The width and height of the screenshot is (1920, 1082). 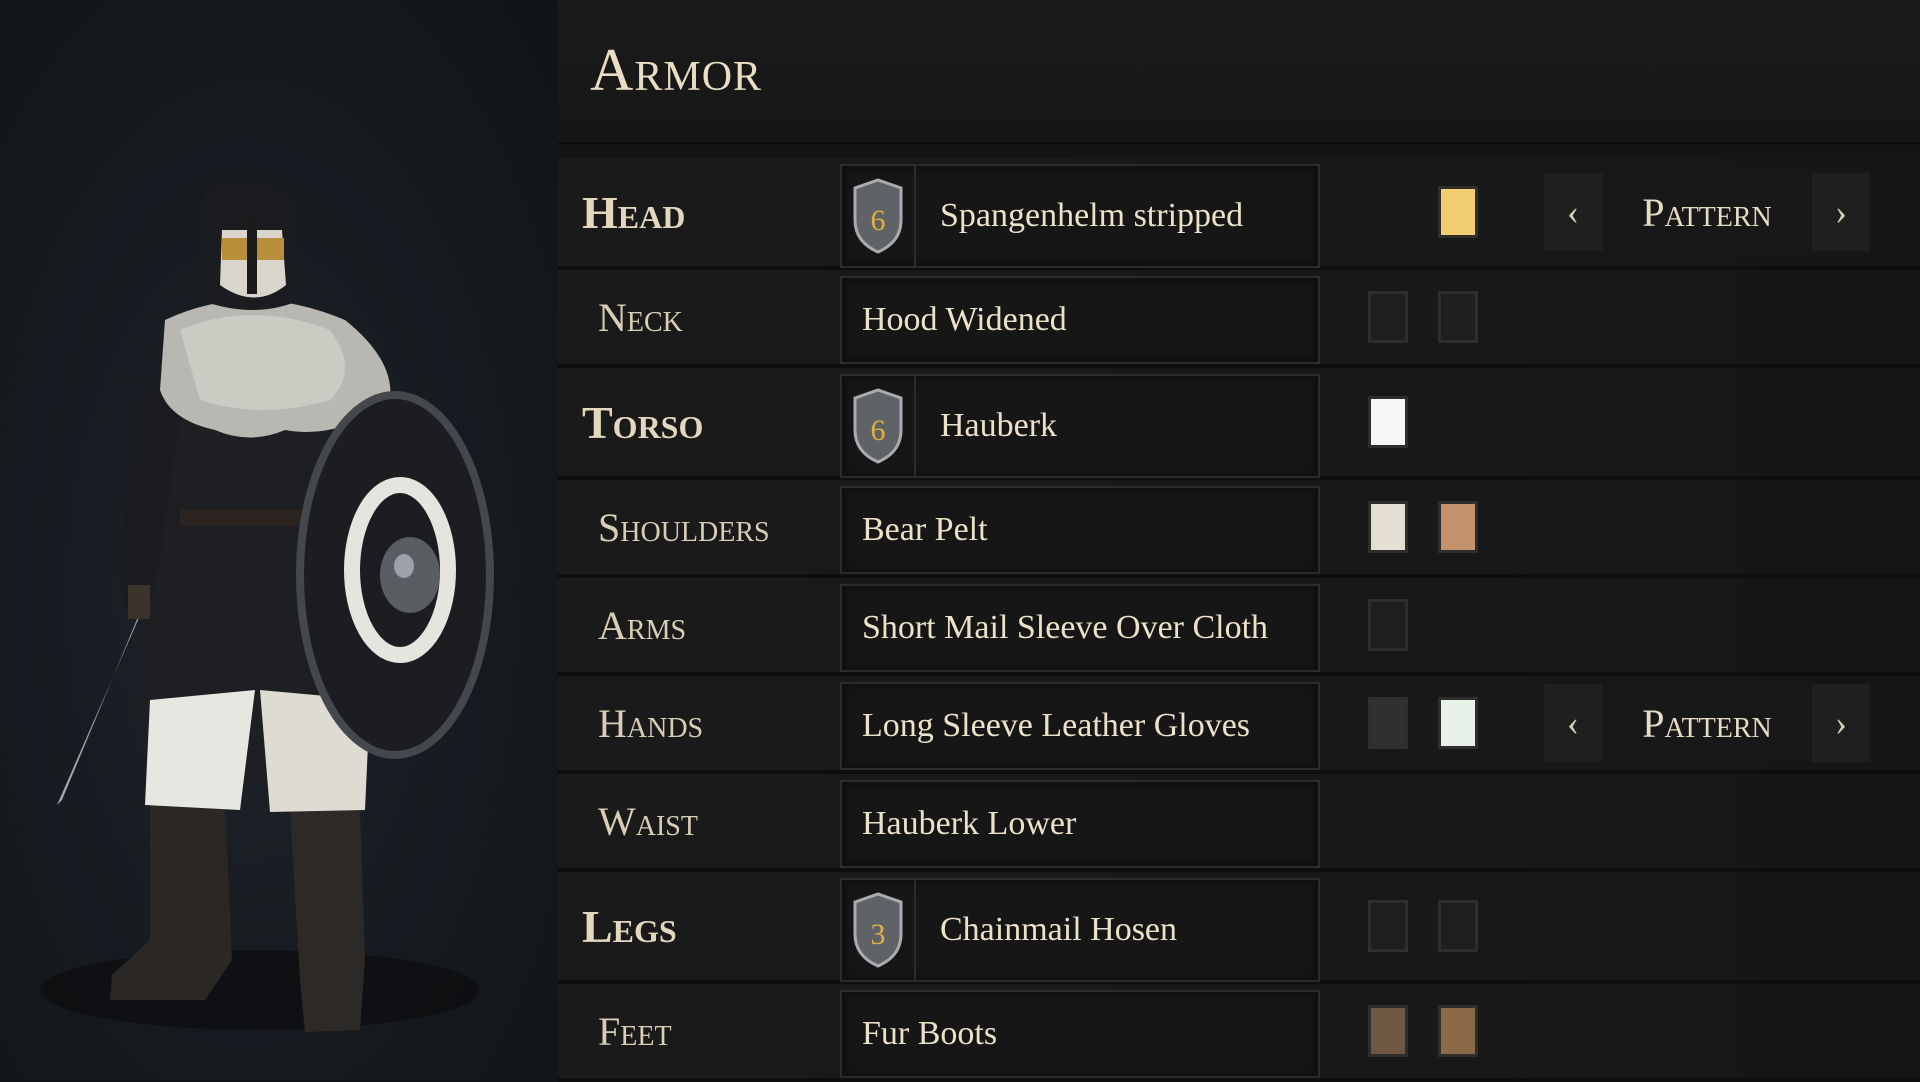 What do you see at coordinates (640, 317) in the screenshot?
I see `slot-label: Neck` at bounding box center [640, 317].